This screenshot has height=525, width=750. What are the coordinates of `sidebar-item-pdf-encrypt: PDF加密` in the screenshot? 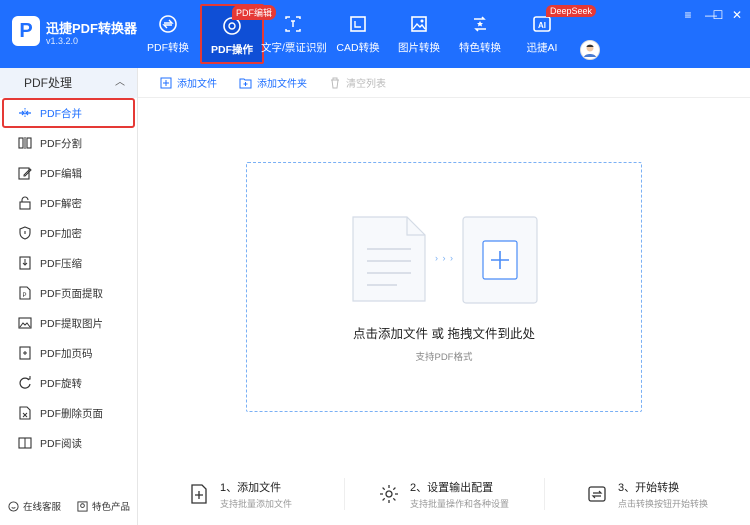 It's located at (68, 233).